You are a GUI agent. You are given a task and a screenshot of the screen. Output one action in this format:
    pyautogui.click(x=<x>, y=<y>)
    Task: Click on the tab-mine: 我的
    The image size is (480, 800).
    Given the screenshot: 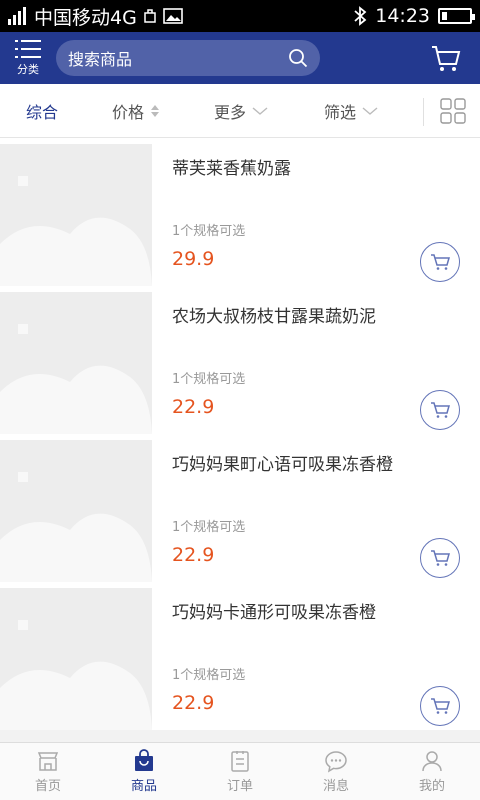 What is the action you would take?
    pyautogui.click(x=432, y=771)
    